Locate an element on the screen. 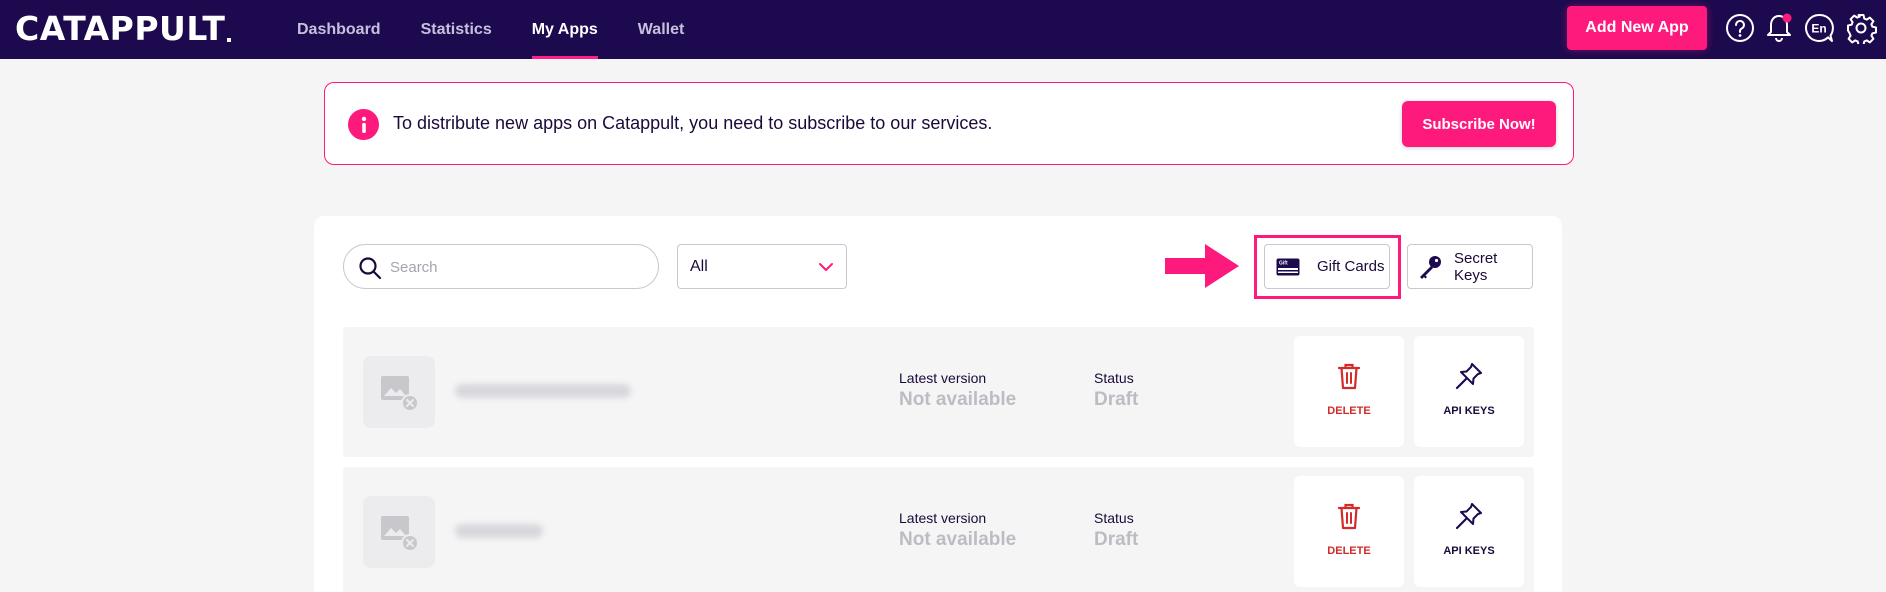 This screenshot has height=592, width=1886. subscribe-now-button: Subscribe Now! is located at coordinates (1479, 124).